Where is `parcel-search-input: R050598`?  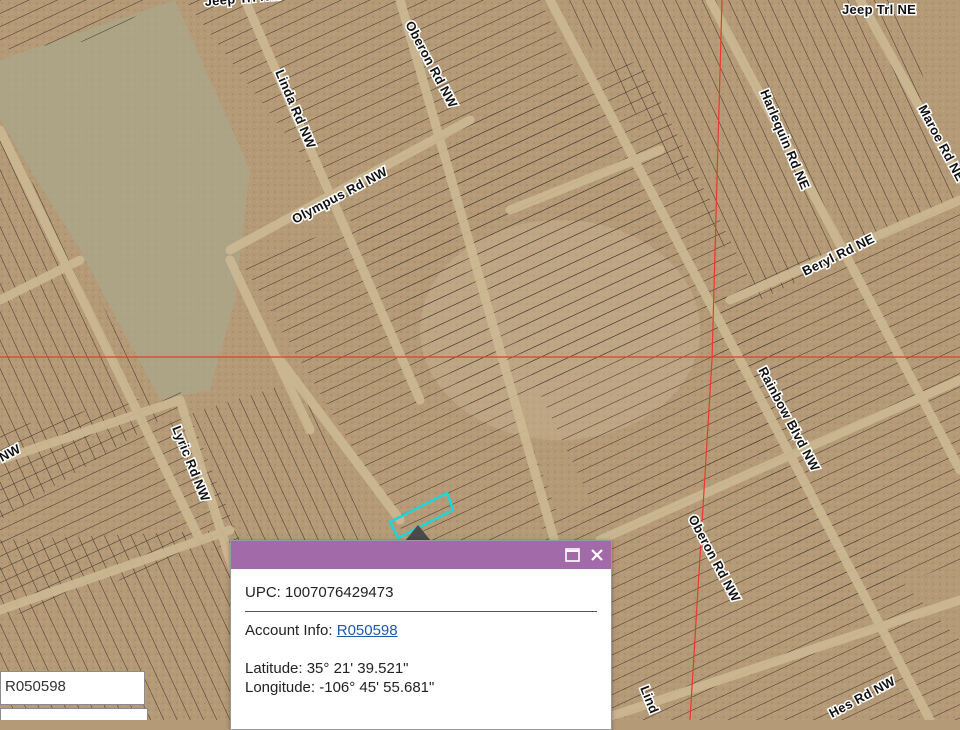
parcel-search-input: R050598 is located at coordinates (72, 688).